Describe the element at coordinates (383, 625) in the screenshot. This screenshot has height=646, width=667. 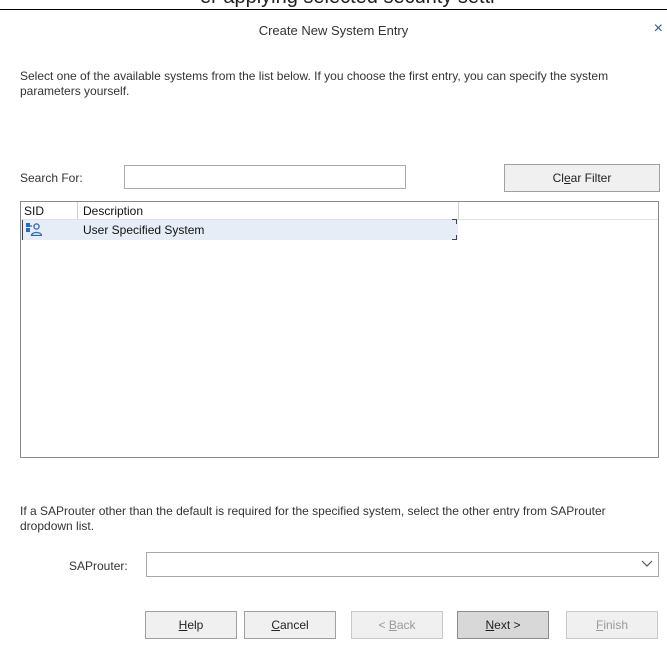
I see `back-label-pre: <` at that location.